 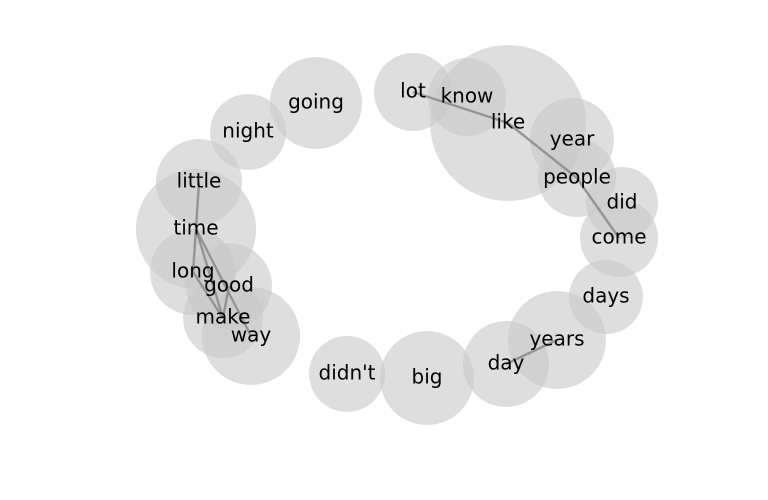 What do you see at coordinates (622, 202) in the screenshot?
I see `word-label-did: did` at bounding box center [622, 202].